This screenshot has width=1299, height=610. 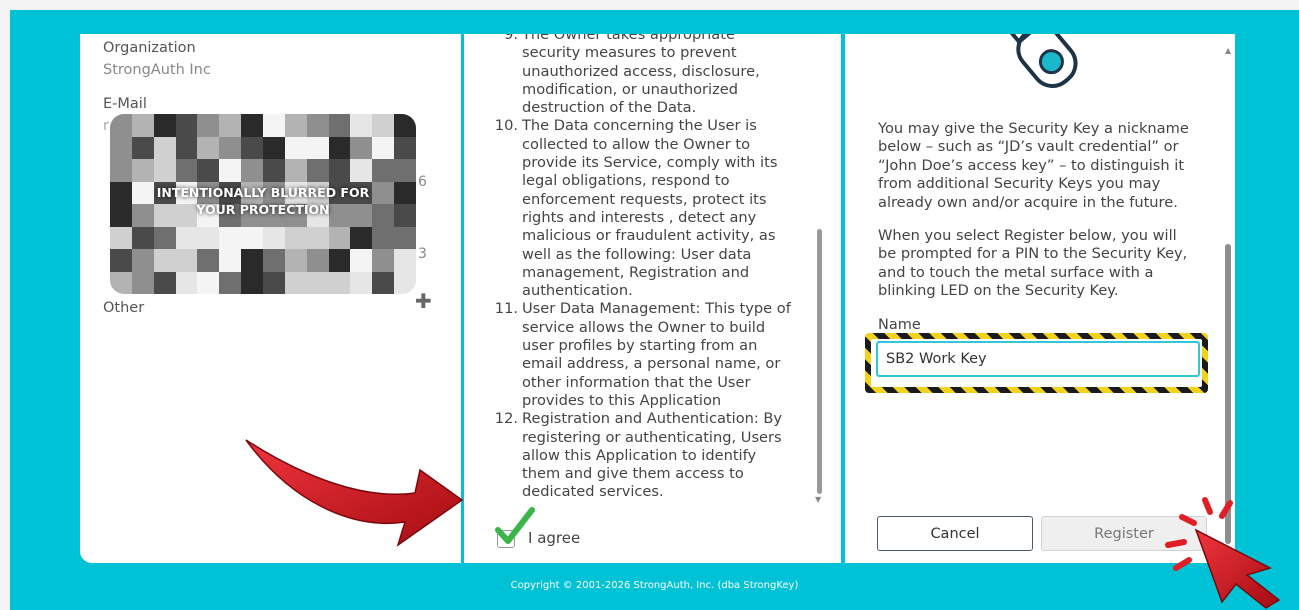 I want to click on term-line: security measures to prevent, so click(x=629, y=53).